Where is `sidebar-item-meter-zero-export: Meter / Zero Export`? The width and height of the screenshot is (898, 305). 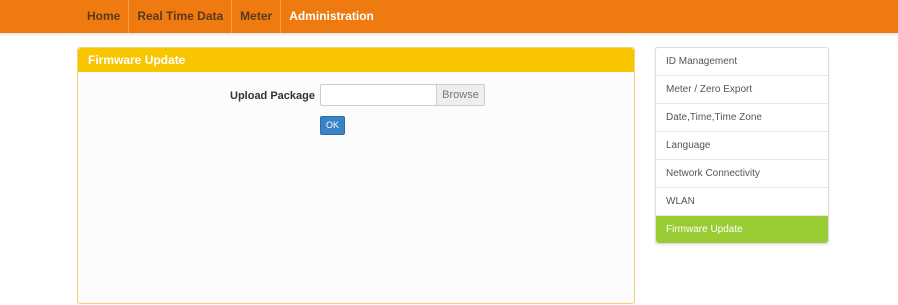 sidebar-item-meter-zero-export: Meter / Zero Export is located at coordinates (742, 90).